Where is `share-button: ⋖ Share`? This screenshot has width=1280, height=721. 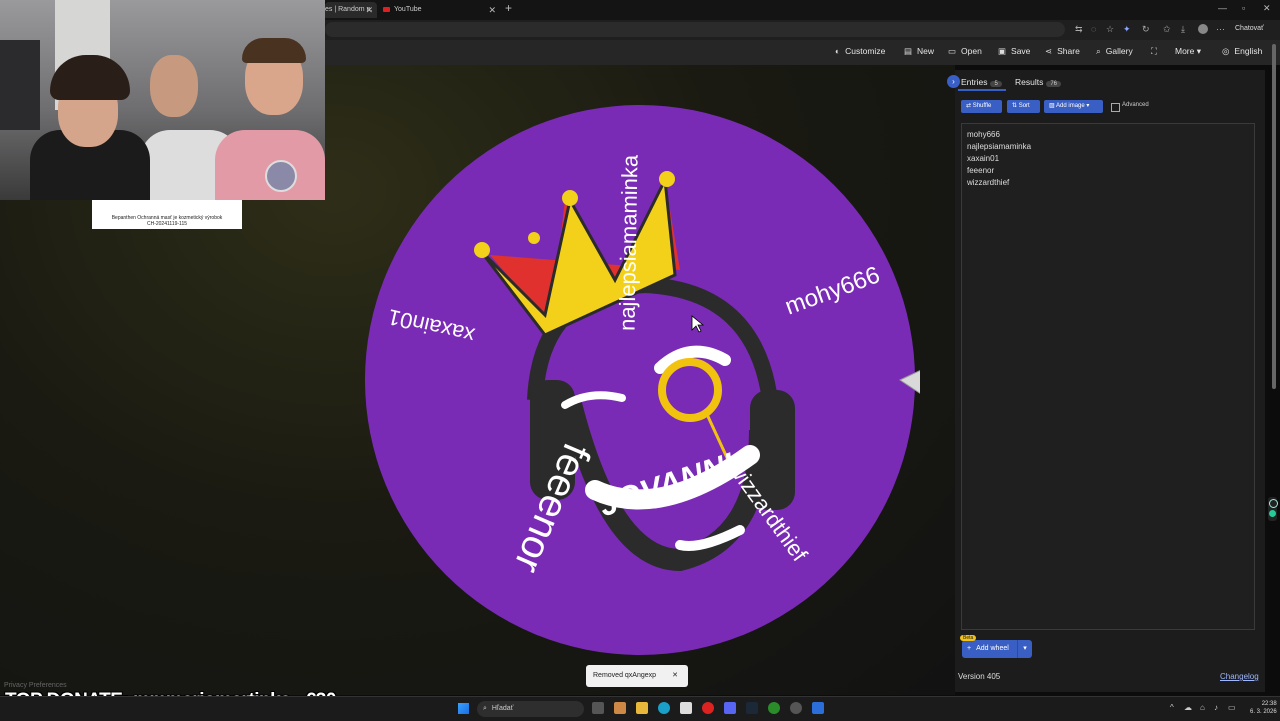 share-button: ⋖ Share is located at coordinates (1062, 51).